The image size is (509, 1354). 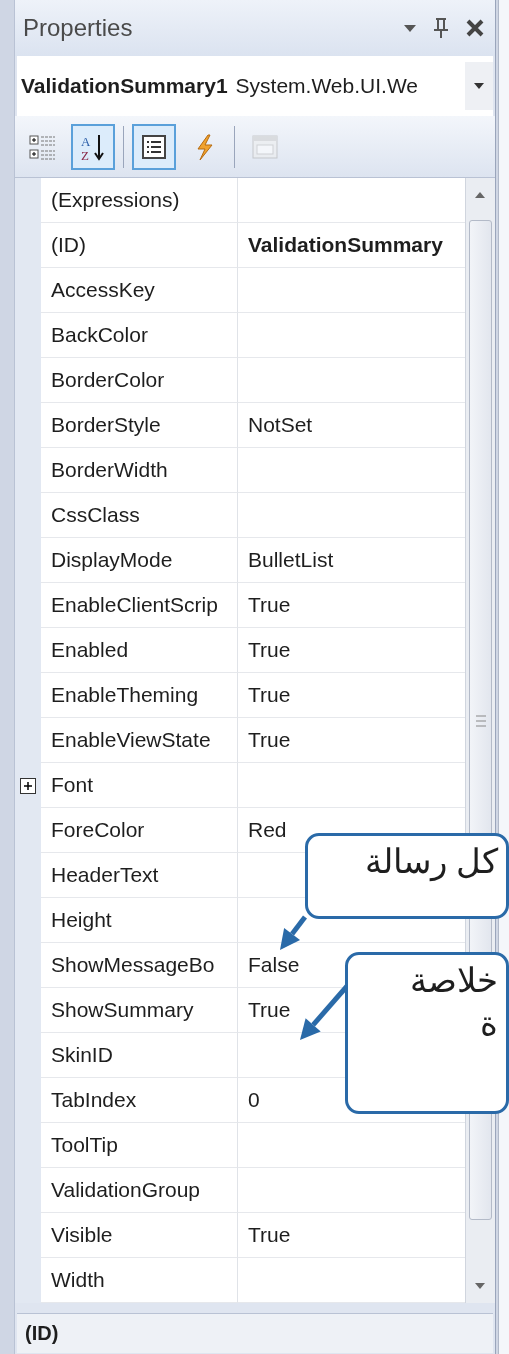 I want to click on property-name: HeaderText, so click(x=139, y=875).